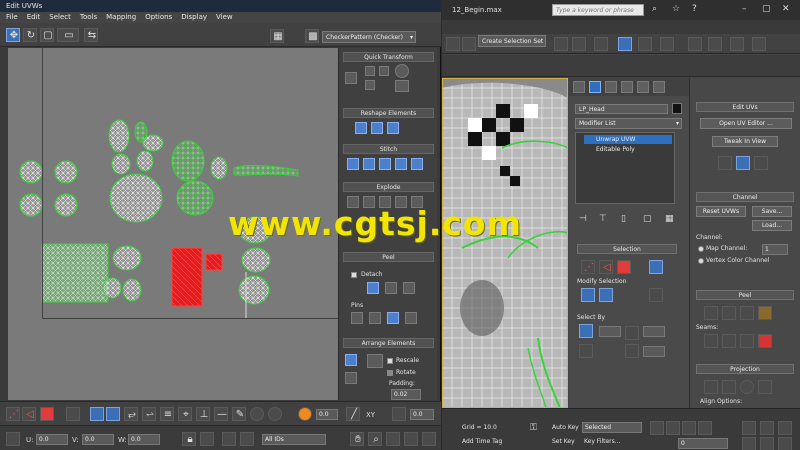  Describe the element at coordinates (369, 164) in the screenshot. I see `stitch-to-target-button` at that location.